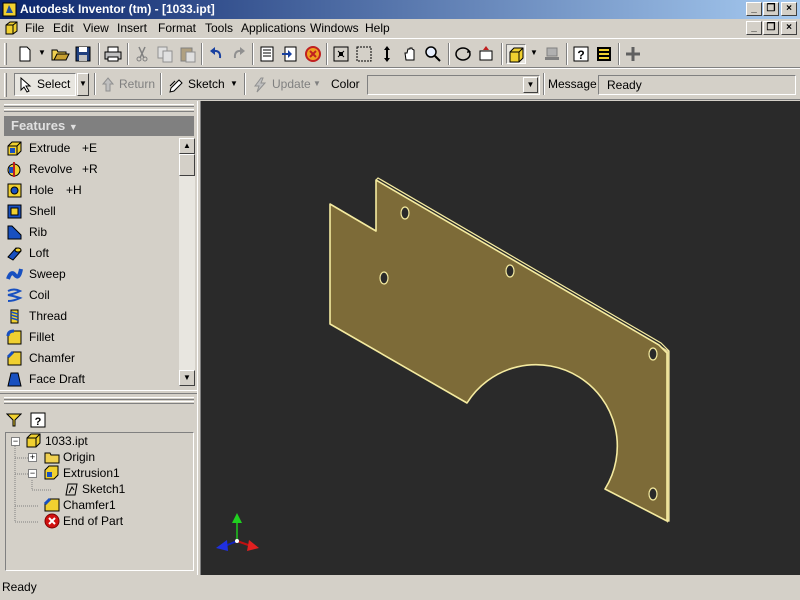  I want to click on feature-revolve: Revolve +R, so click(92, 169).